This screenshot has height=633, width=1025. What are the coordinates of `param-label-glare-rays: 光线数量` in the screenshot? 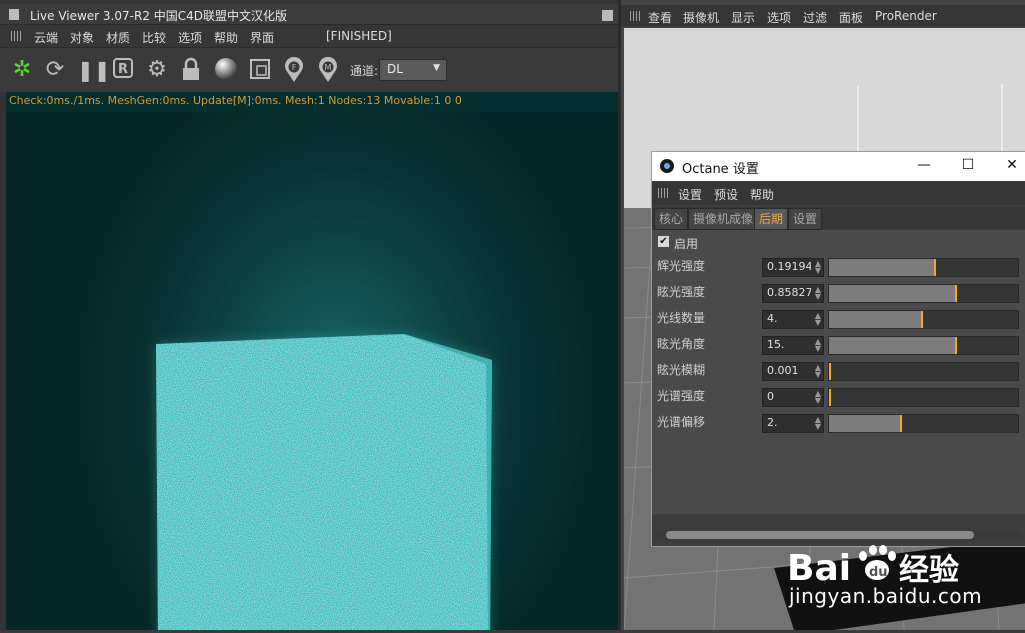 It's located at (681, 318).